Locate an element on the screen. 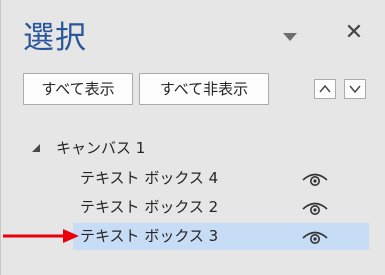 This screenshot has height=275, width=385. chevron-up-icon is located at coordinates (325, 88).